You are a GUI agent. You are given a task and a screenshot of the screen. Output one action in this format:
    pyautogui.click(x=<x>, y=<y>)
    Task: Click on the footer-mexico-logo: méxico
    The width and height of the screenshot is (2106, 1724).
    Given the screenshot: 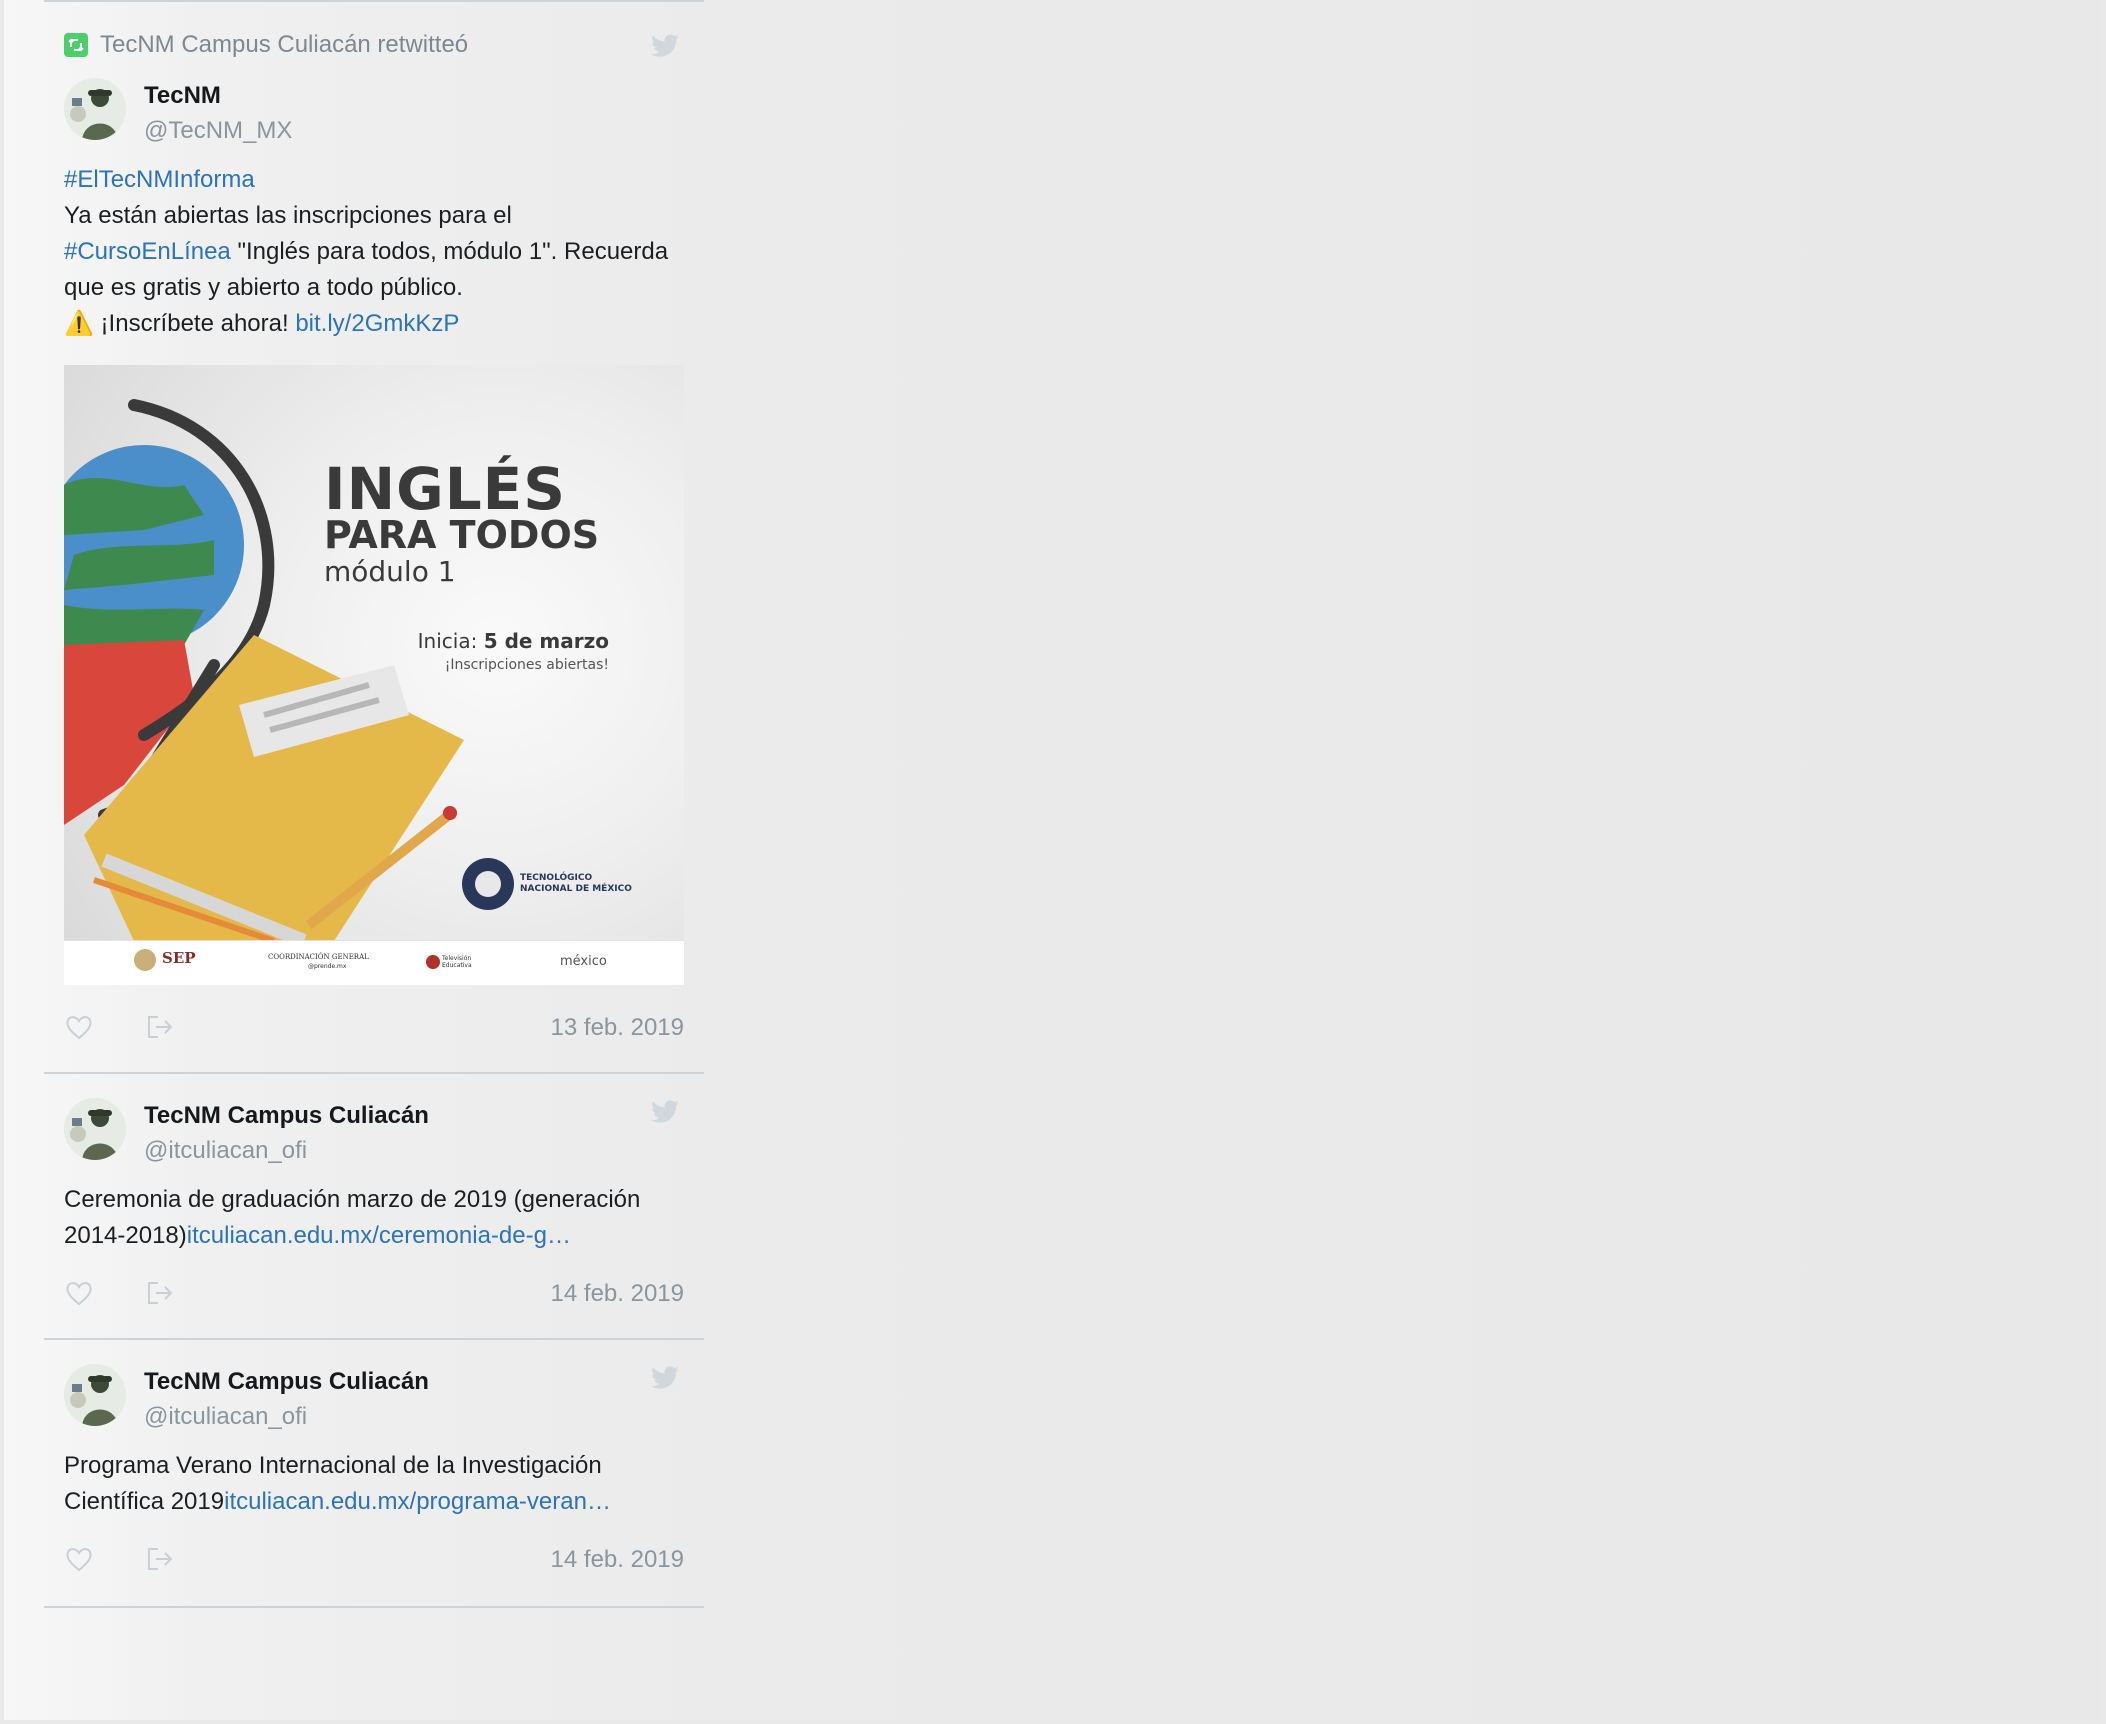 What is the action you would take?
    pyautogui.click(x=583, y=961)
    